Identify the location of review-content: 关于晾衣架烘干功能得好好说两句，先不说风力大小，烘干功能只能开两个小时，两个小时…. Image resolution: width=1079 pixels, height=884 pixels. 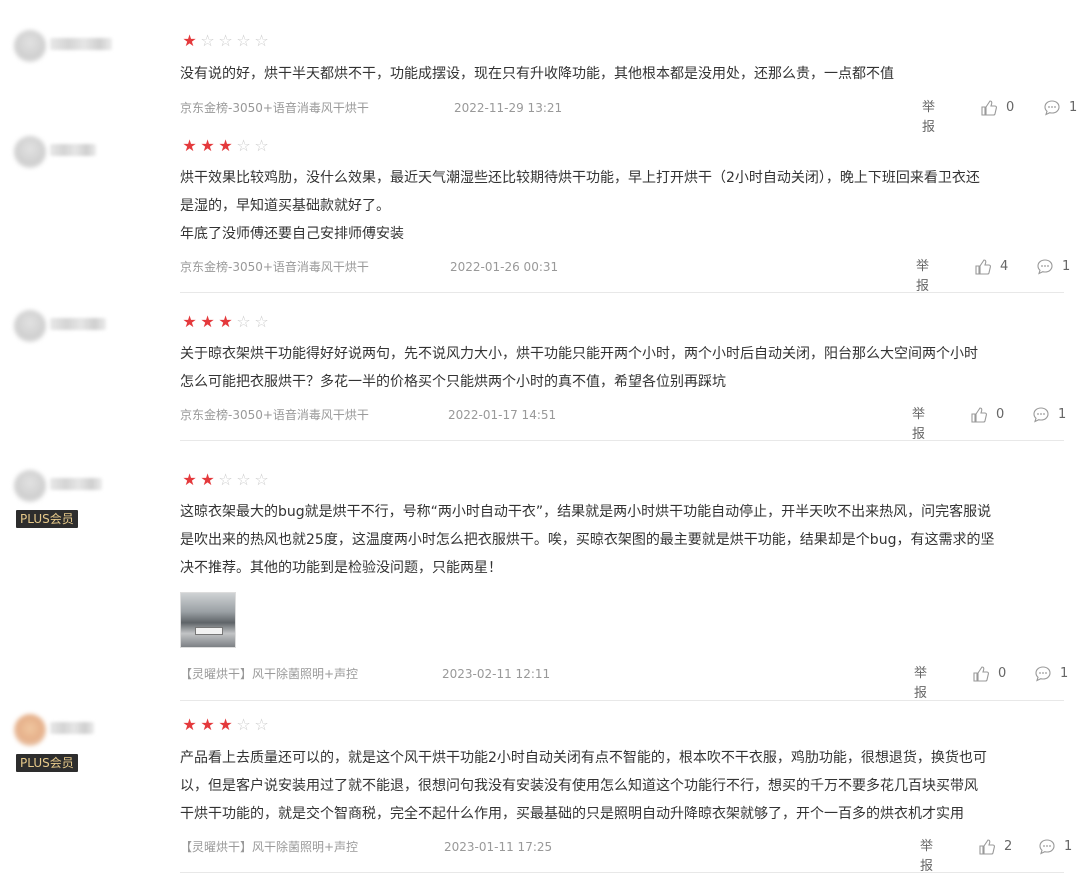
(579, 368).